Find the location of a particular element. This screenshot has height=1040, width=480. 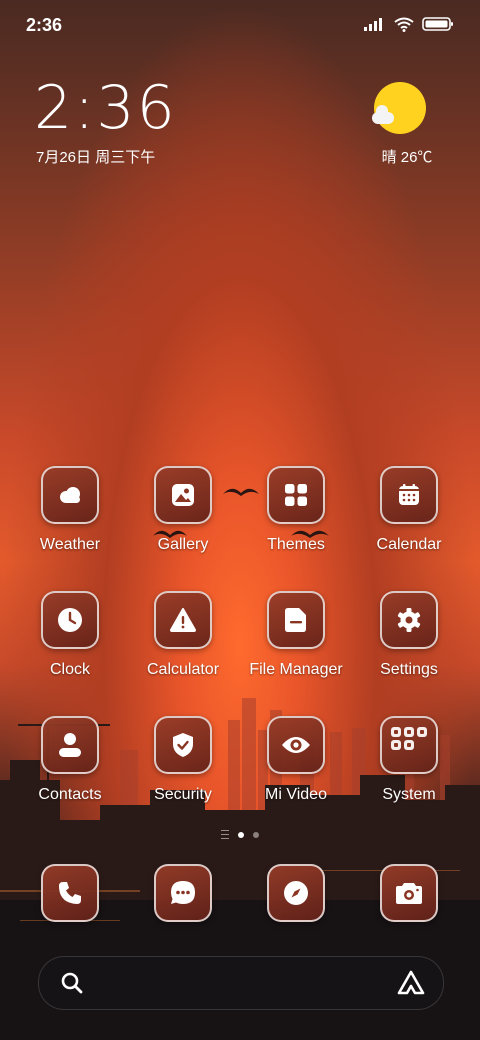

search-bar is located at coordinates (241, 983).